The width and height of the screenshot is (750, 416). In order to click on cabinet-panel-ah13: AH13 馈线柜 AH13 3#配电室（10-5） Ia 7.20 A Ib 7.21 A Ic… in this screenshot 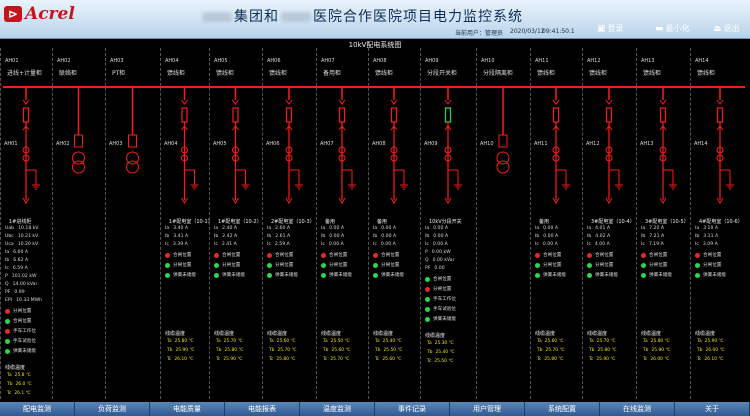, I will do `click(663, 223)`.